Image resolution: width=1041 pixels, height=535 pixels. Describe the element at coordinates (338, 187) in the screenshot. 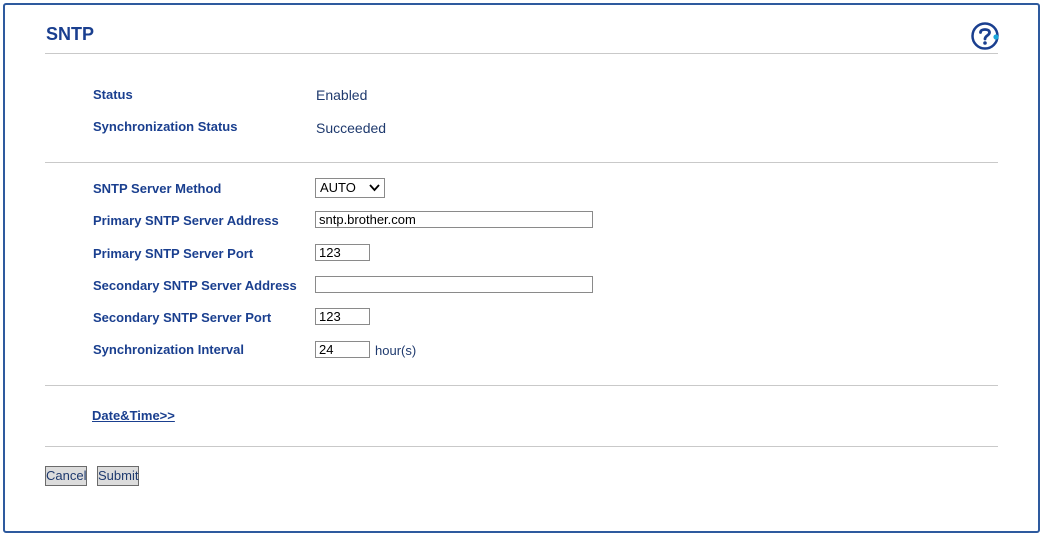

I see `server-method-value: AUTO` at that location.